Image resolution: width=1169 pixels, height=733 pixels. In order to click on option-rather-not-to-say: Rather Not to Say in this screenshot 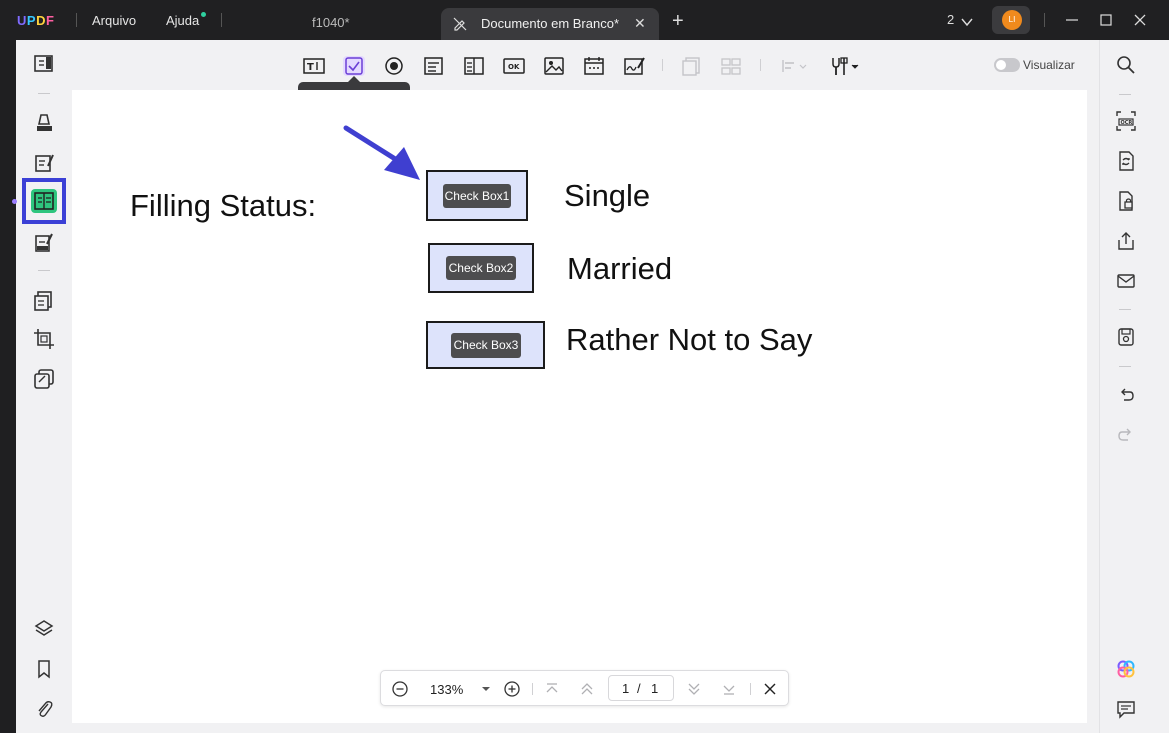, I will do `click(689, 339)`.